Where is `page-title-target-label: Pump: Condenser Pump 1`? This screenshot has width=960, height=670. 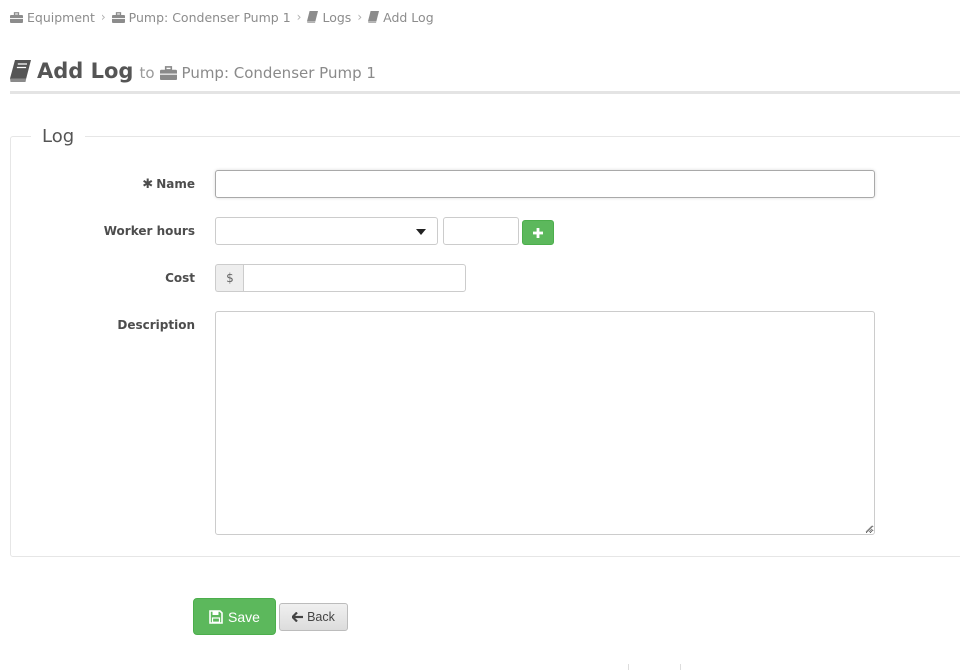 page-title-target-label: Pump: Condenser Pump 1 is located at coordinates (278, 73).